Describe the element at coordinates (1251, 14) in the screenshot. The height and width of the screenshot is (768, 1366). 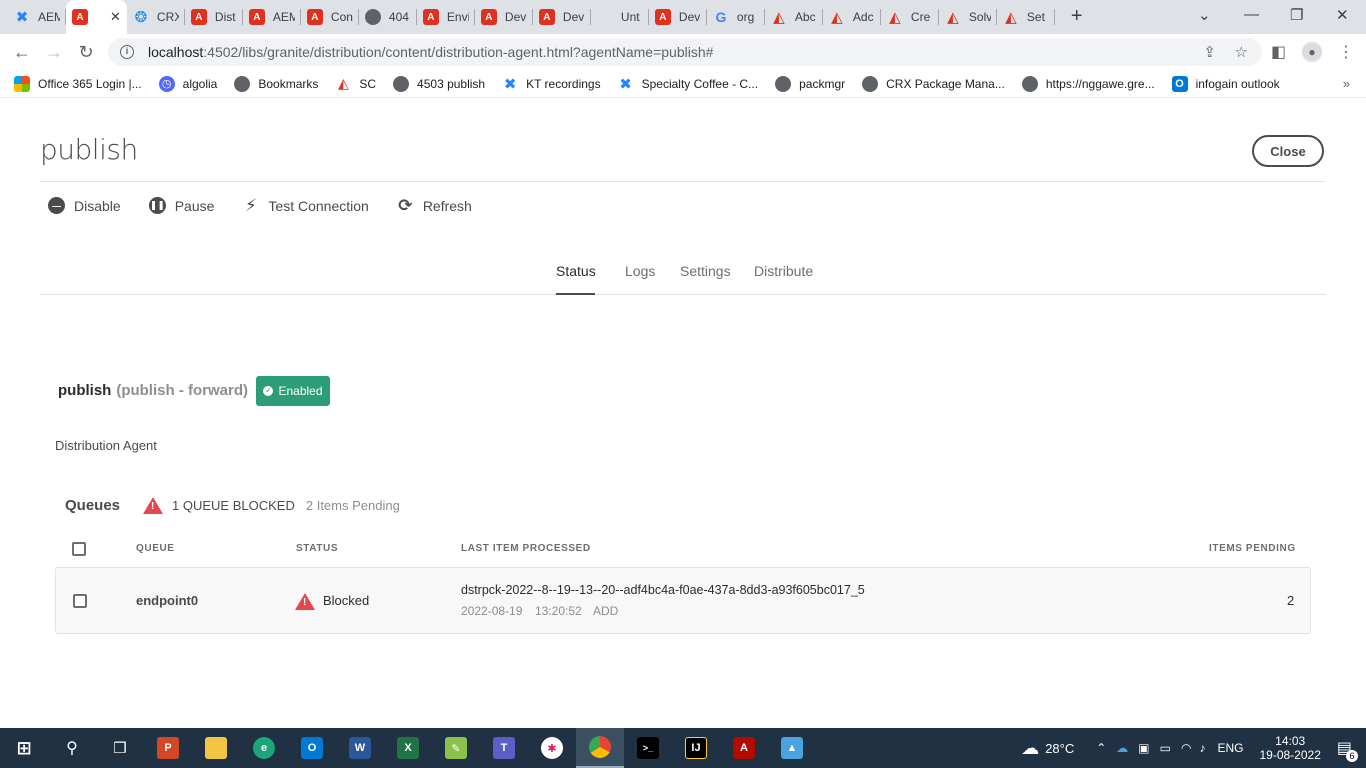
I see `minimize-icon: —` at that location.